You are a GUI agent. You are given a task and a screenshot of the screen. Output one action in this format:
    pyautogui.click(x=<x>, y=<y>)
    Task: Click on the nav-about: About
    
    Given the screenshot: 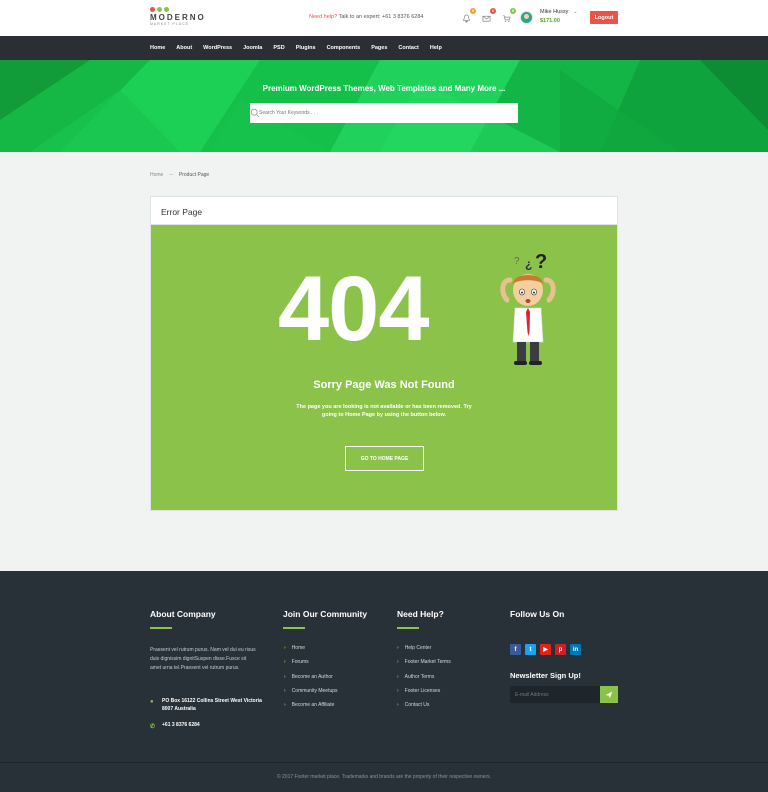 What is the action you would take?
    pyautogui.click(x=184, y=48)
    